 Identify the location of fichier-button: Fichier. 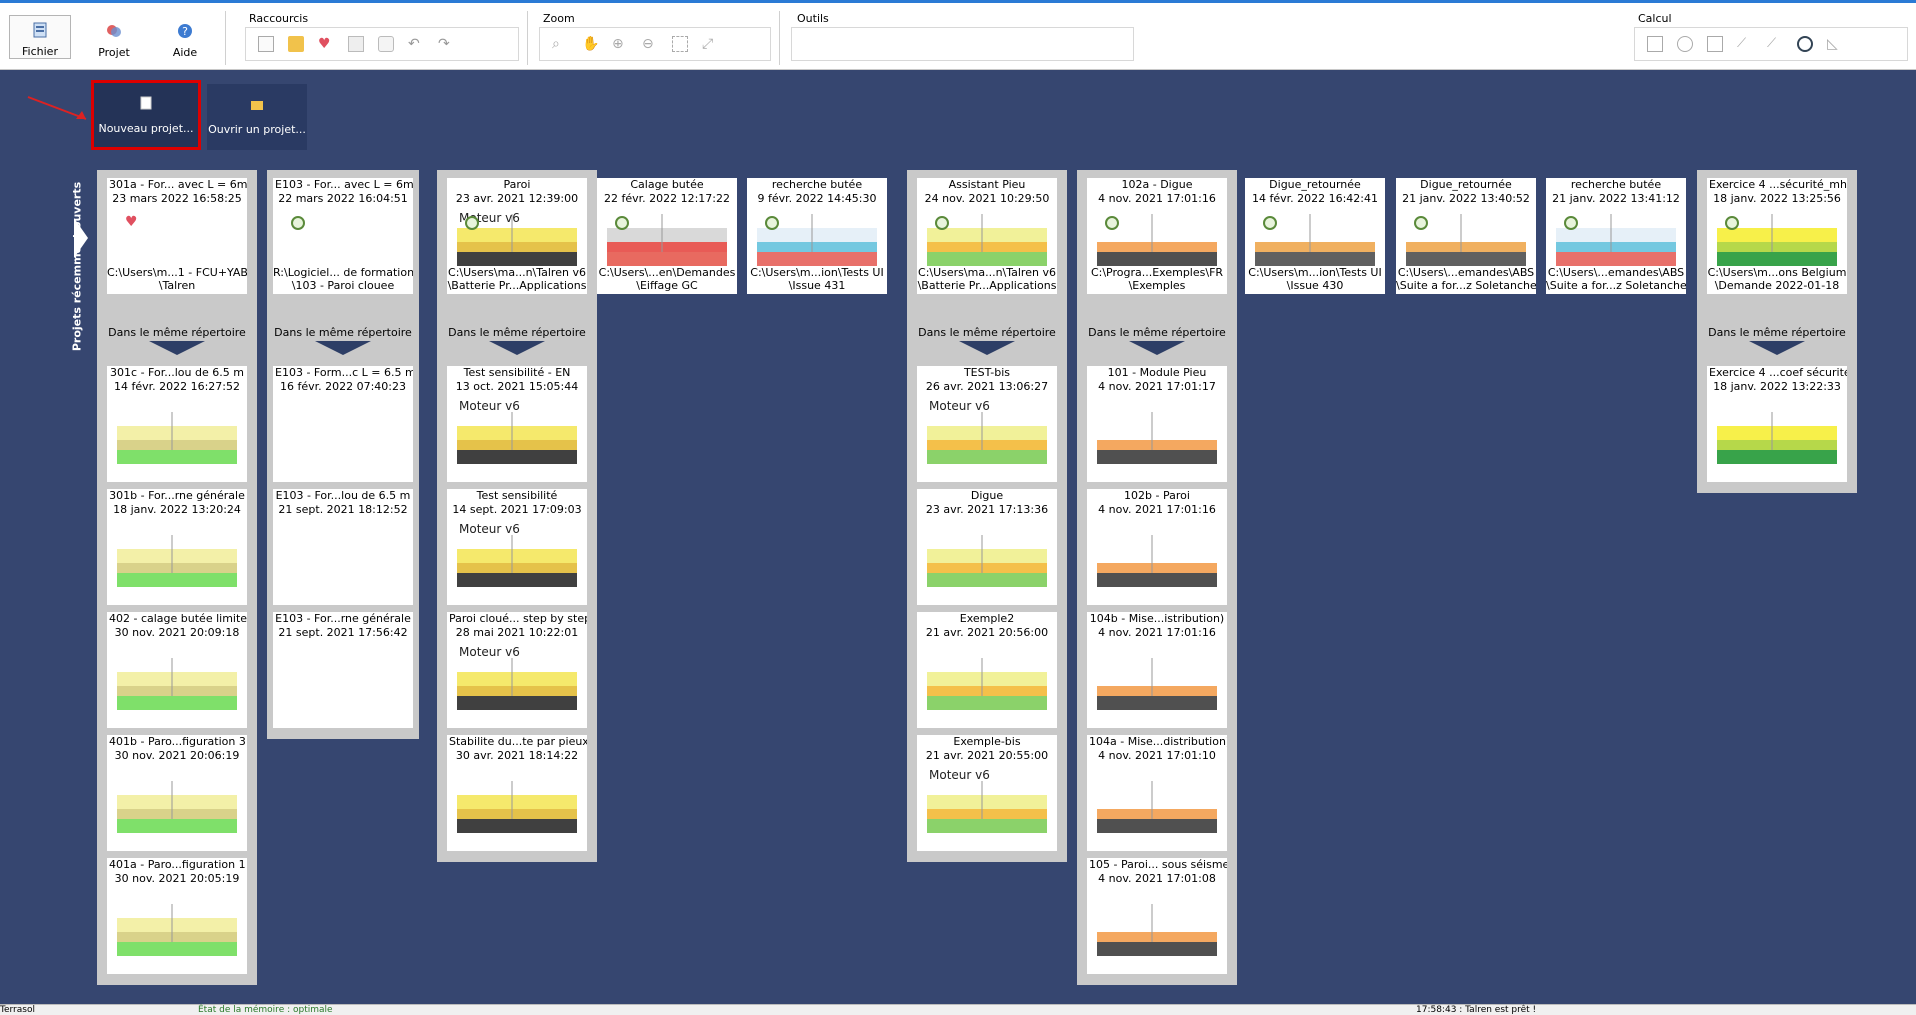
(40, 37).